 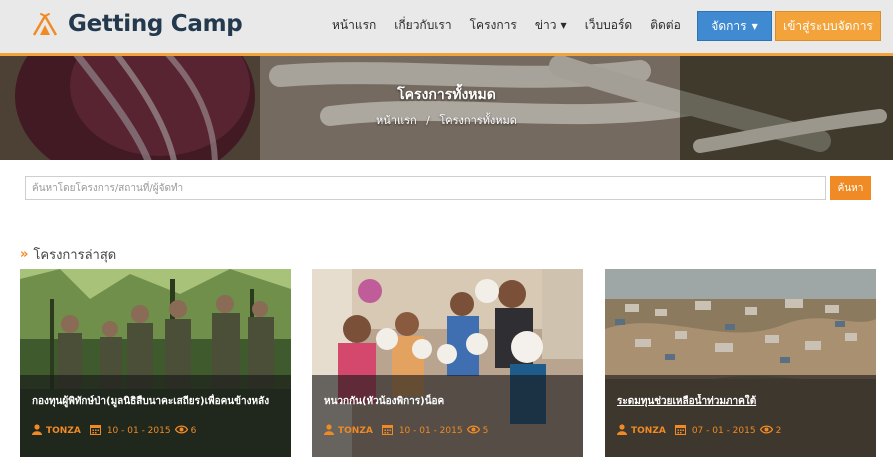 I want to click on section-title-text: โครงการล่าสุด, so click(x=75, y=255).